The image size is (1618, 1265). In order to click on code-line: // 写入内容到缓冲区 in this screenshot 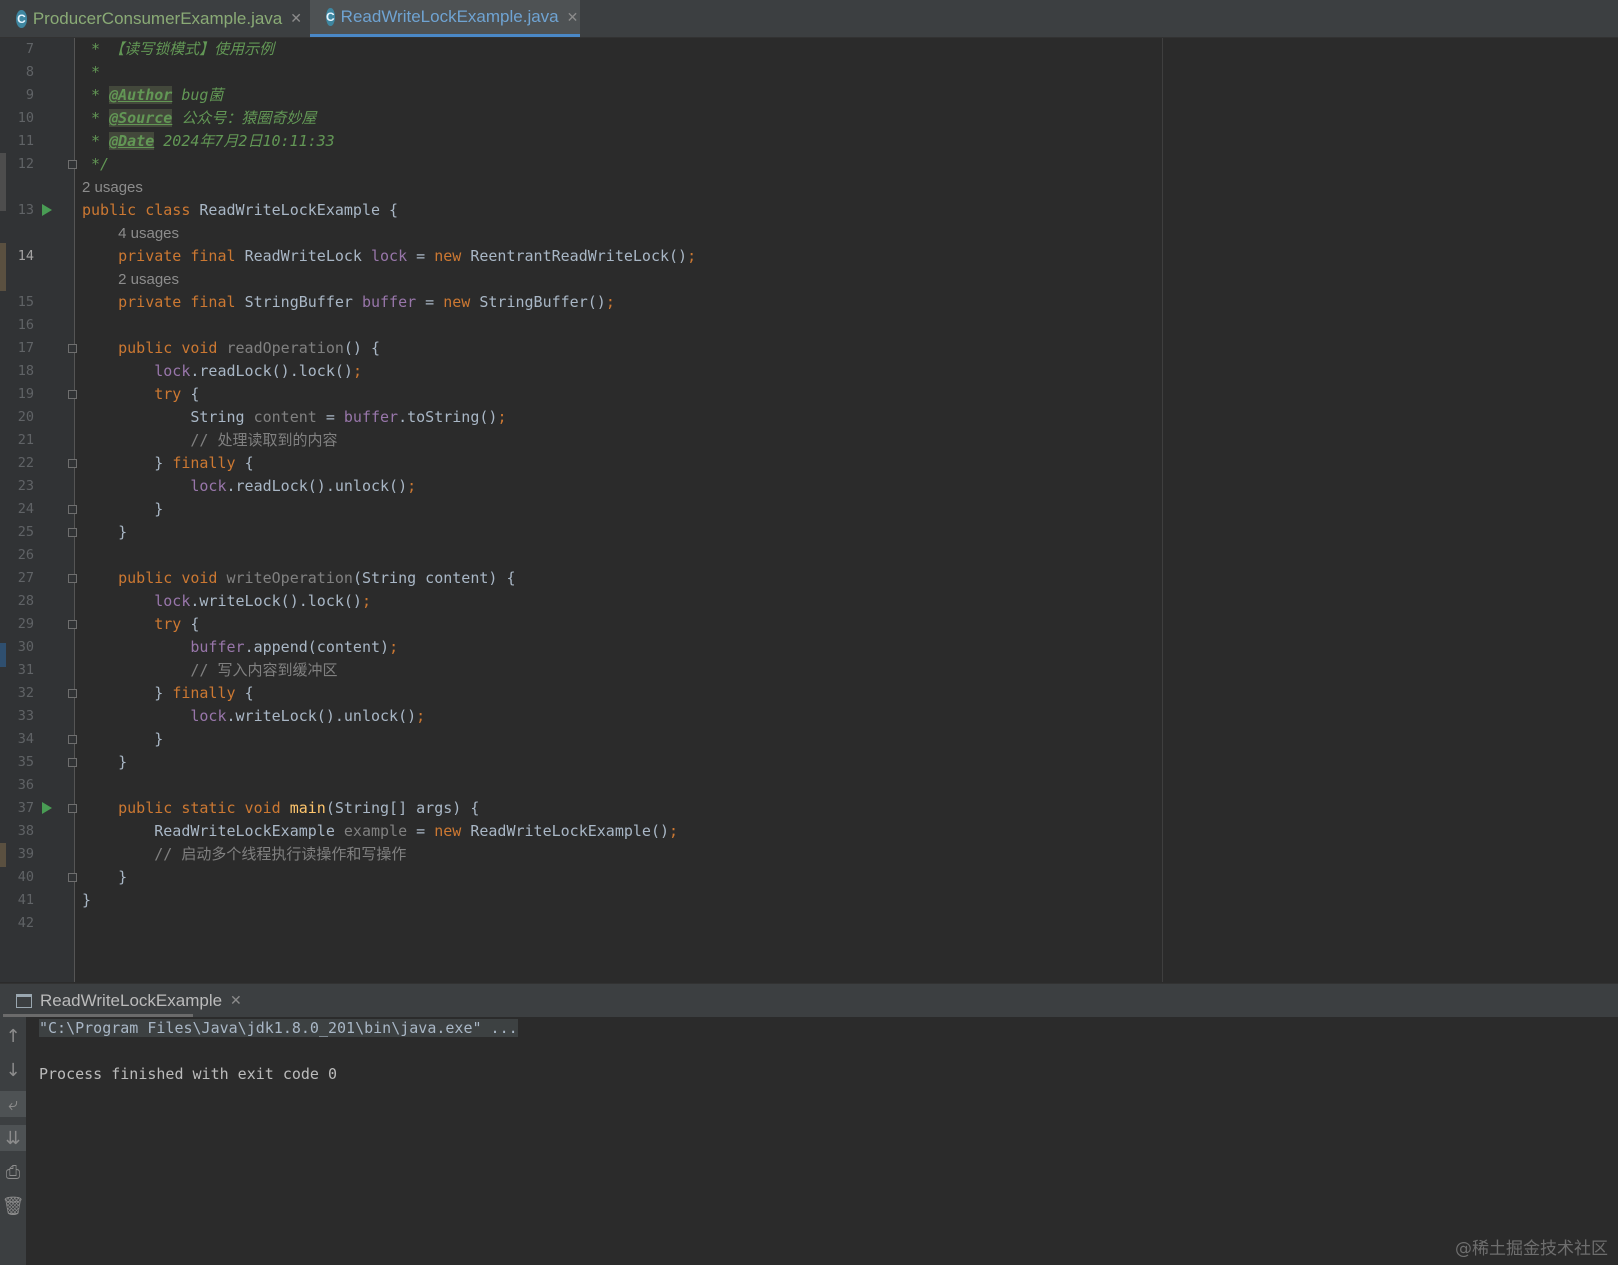, I will do `click(209, 670)`.